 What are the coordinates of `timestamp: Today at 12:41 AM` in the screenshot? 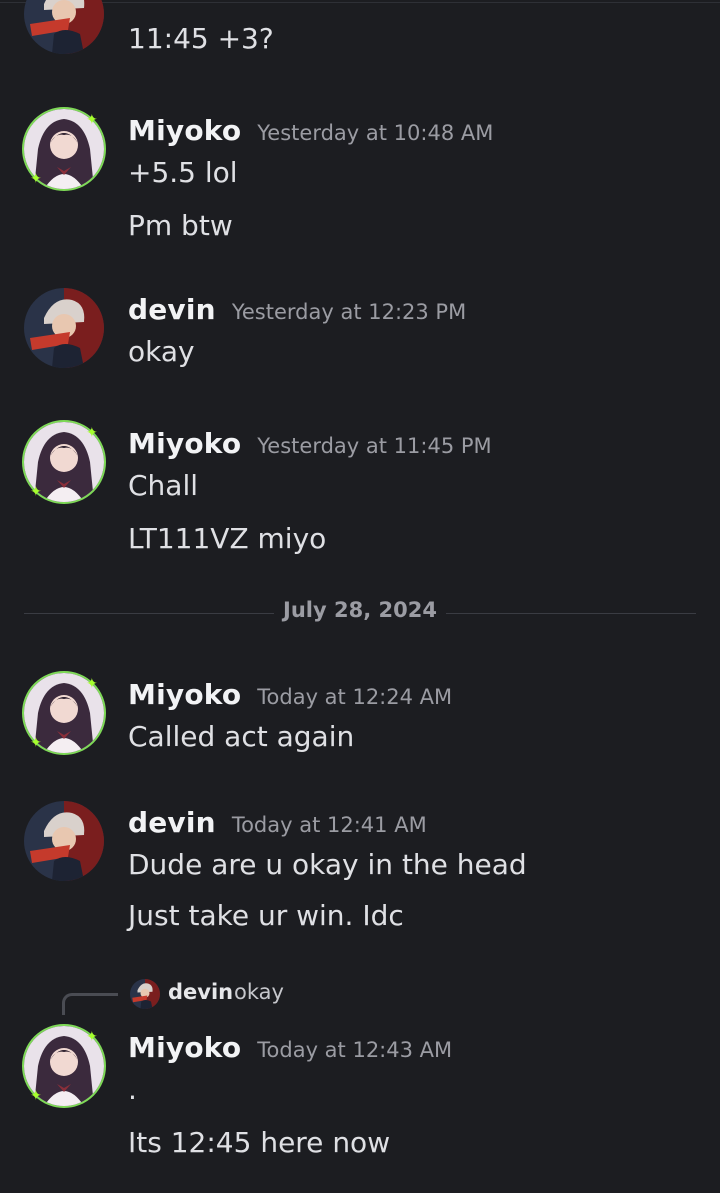 It's located at (329, 825).